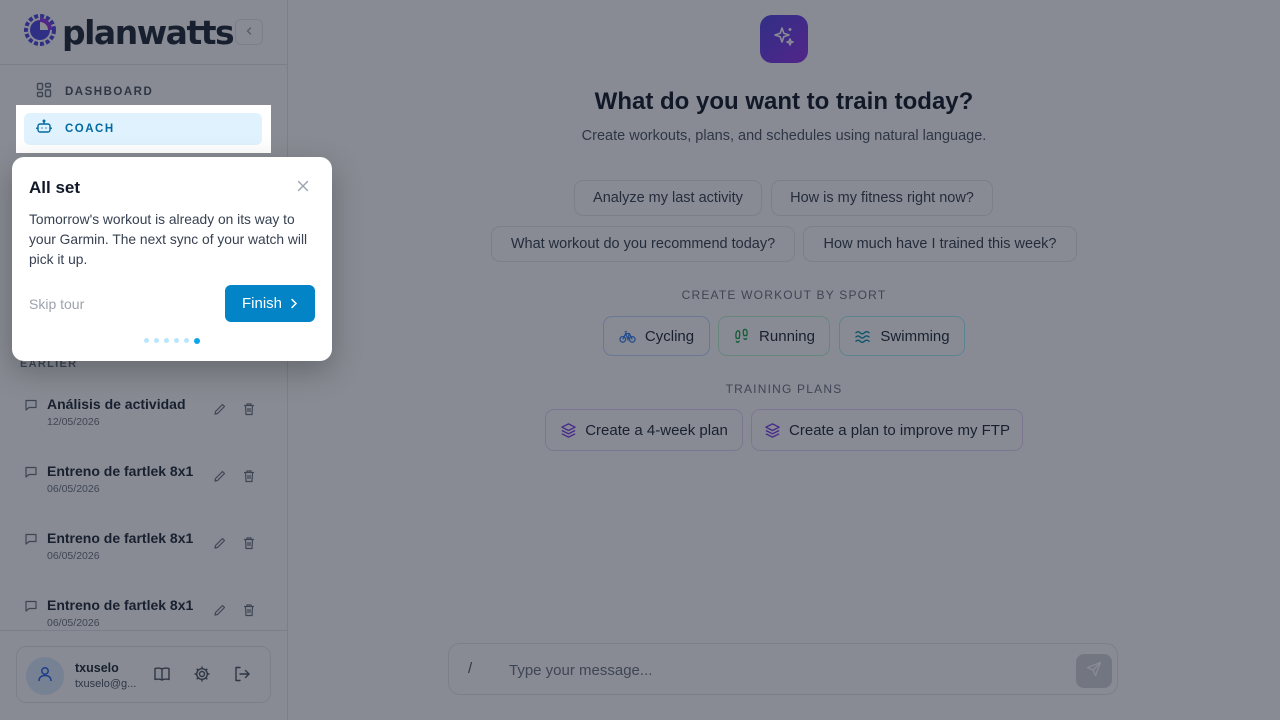 Image resolution: width=1280 pixels, height=720 pixels. Describe the element at coordinates (915, 336) in the screenshot. I see `sport-label: Swimming` at that location.